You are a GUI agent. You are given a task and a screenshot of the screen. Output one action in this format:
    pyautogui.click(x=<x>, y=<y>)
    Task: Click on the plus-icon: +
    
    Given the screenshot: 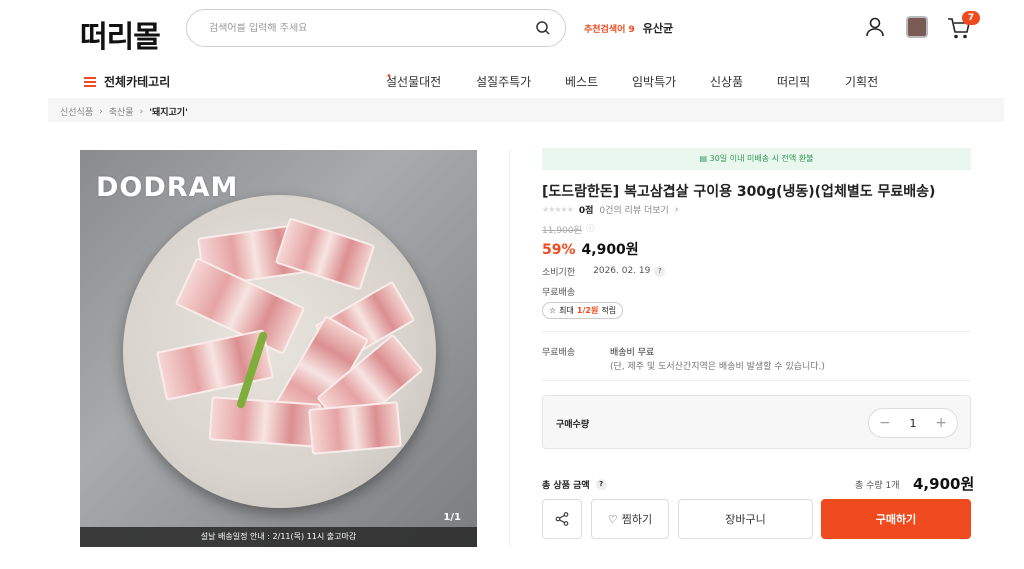 What is the action you would take?
    pyautogui.click(x=941, y=423)
    